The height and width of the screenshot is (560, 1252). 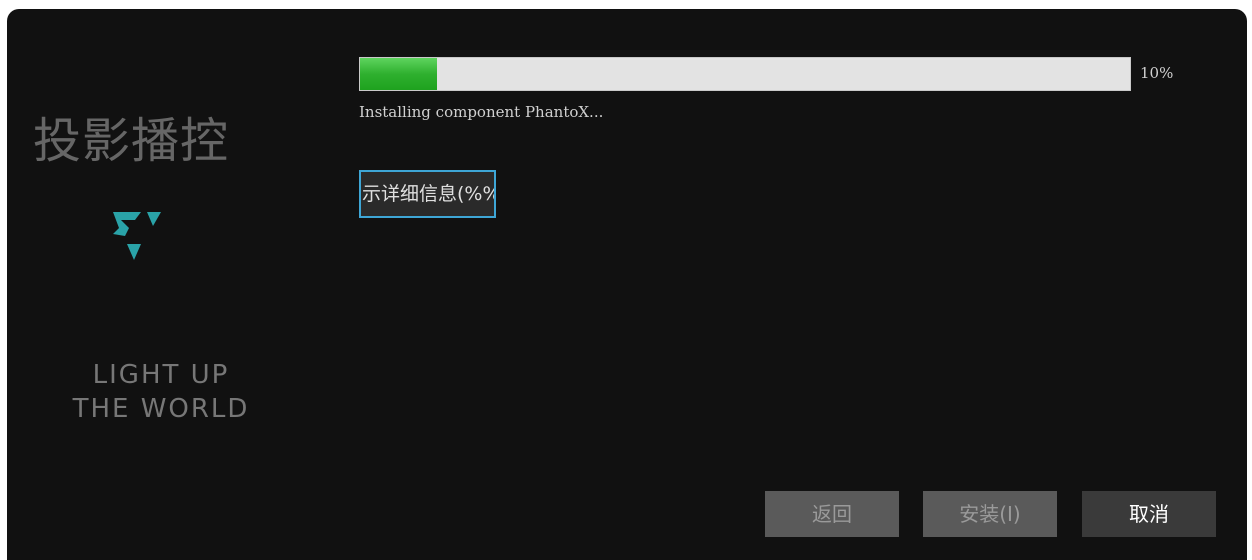 What do you see at coordinates (131, 141) in the screenshot?
I see `app-title: 投影播控` at bounding box center [131, 141].